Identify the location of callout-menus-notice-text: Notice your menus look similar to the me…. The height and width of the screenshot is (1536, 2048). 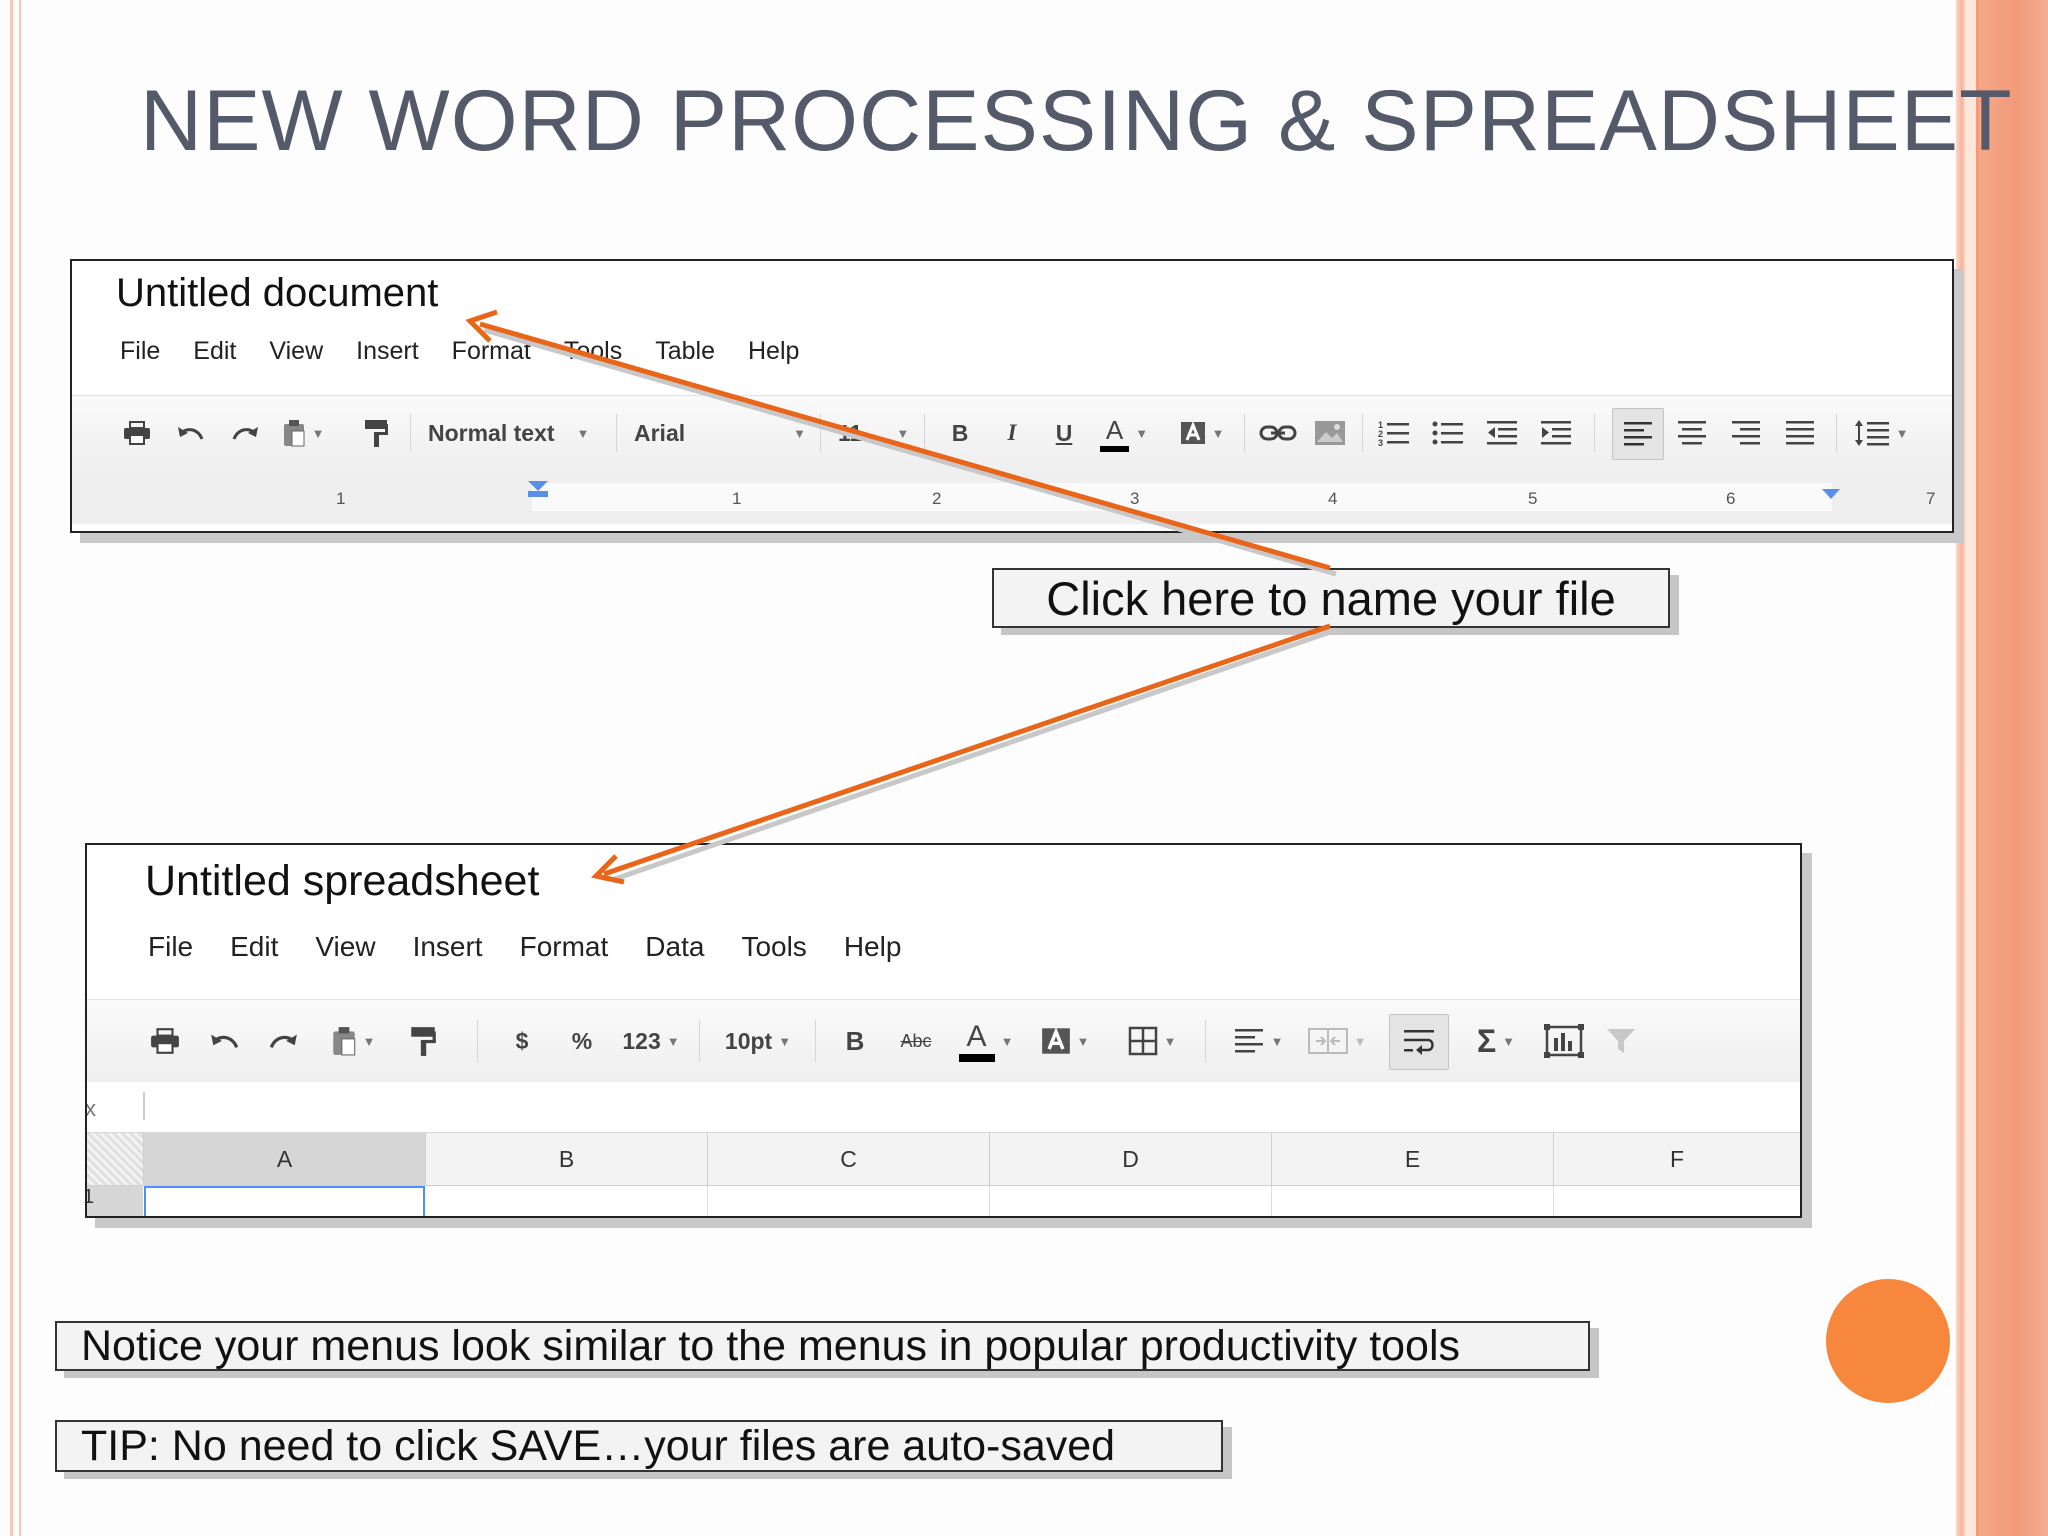
(771, 1345).